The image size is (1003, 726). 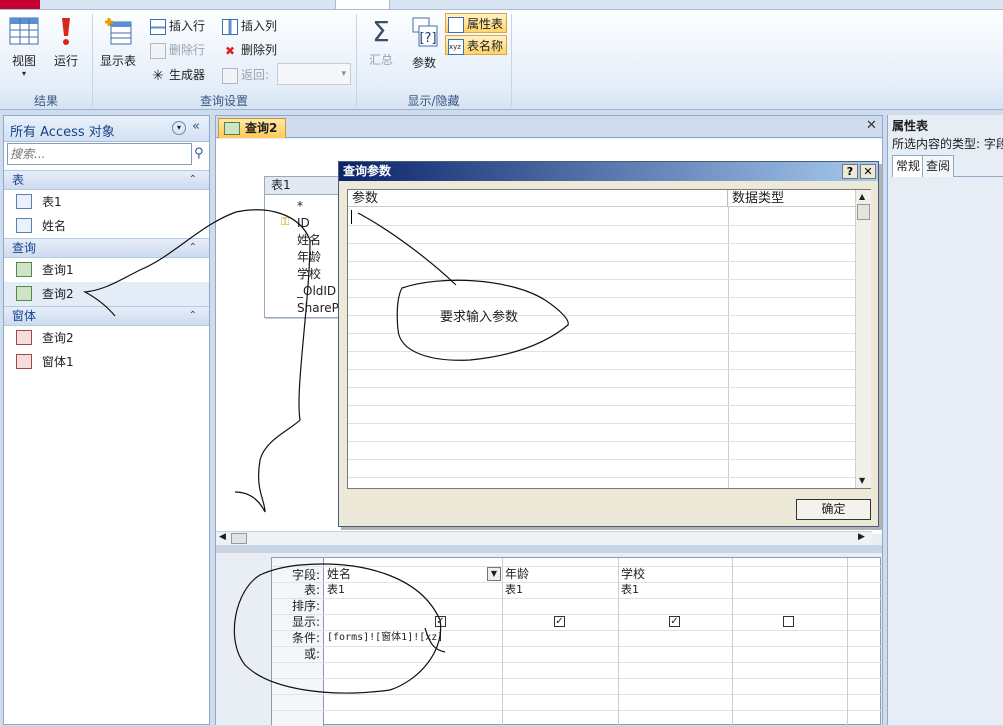 I want to click on parameters-button: [?] 参数, so click(x=424, y=43).